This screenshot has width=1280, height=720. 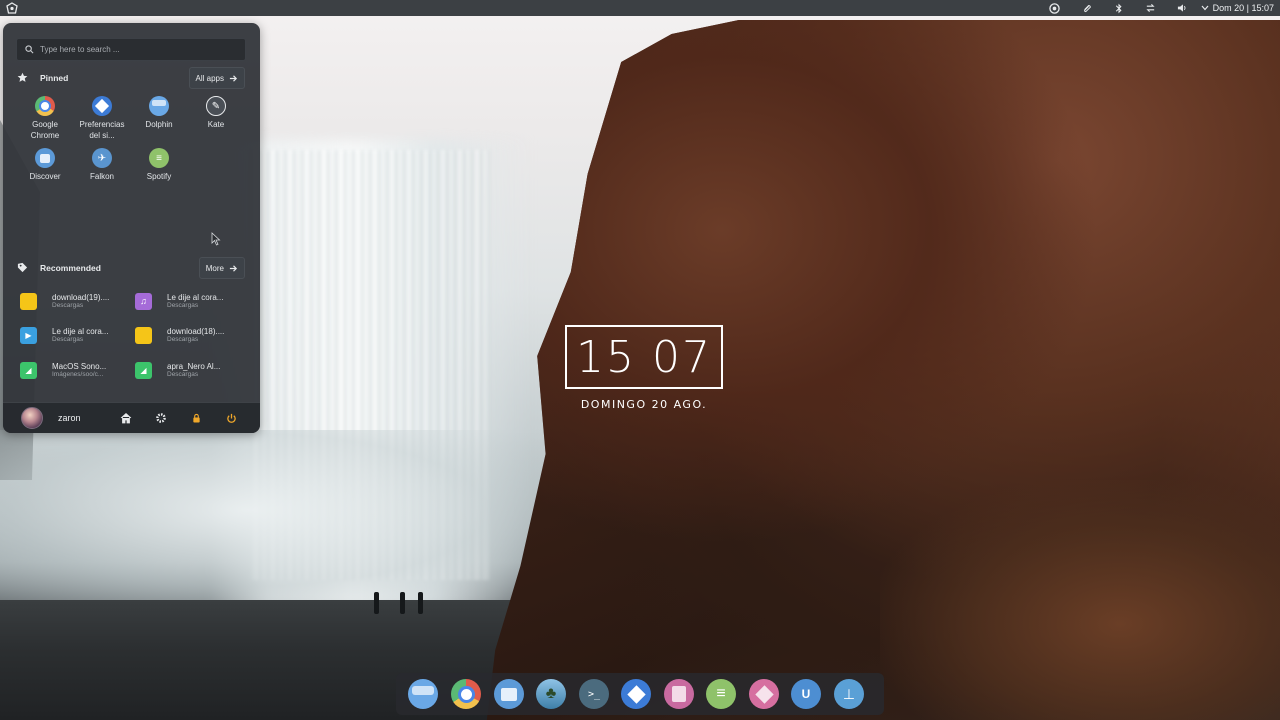 I want to click on attachment-icon, so click(x=1087, y=8).